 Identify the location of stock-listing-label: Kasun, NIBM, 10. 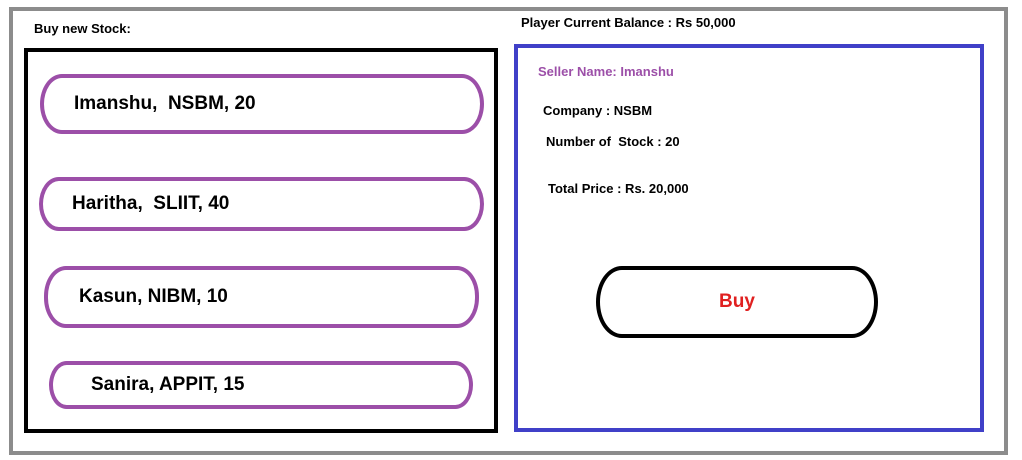
(153, 296).